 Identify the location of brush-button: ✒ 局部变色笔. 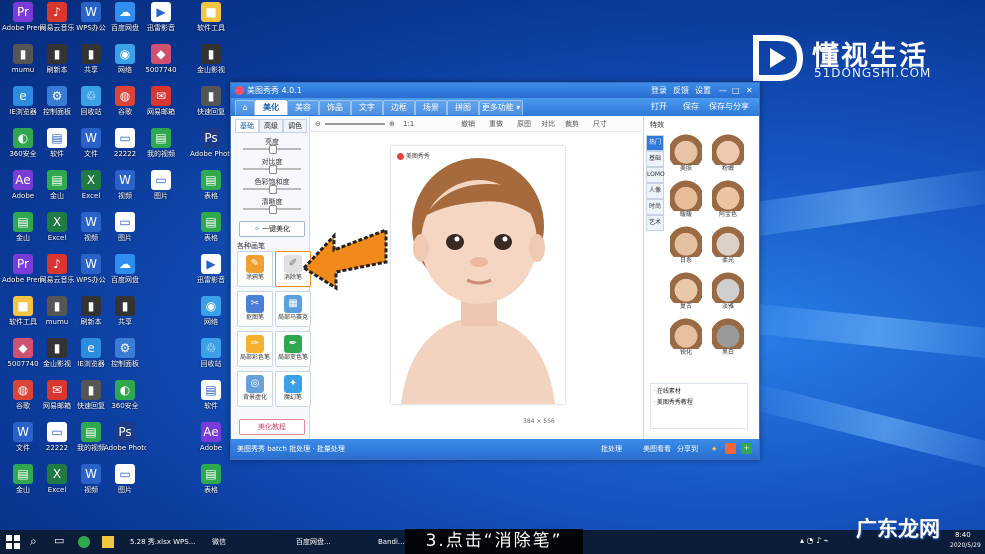
(293, 349).